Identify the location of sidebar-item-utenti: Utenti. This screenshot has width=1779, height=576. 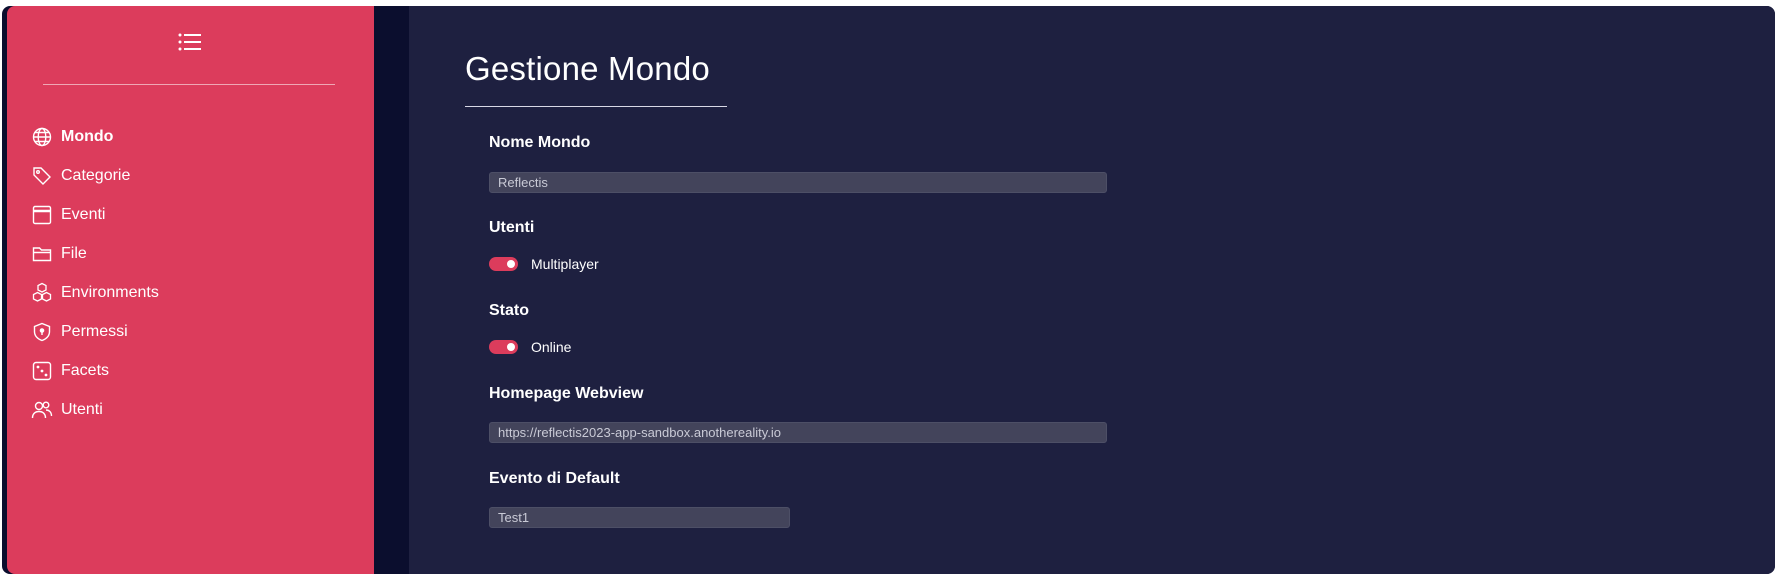
(196, 409).